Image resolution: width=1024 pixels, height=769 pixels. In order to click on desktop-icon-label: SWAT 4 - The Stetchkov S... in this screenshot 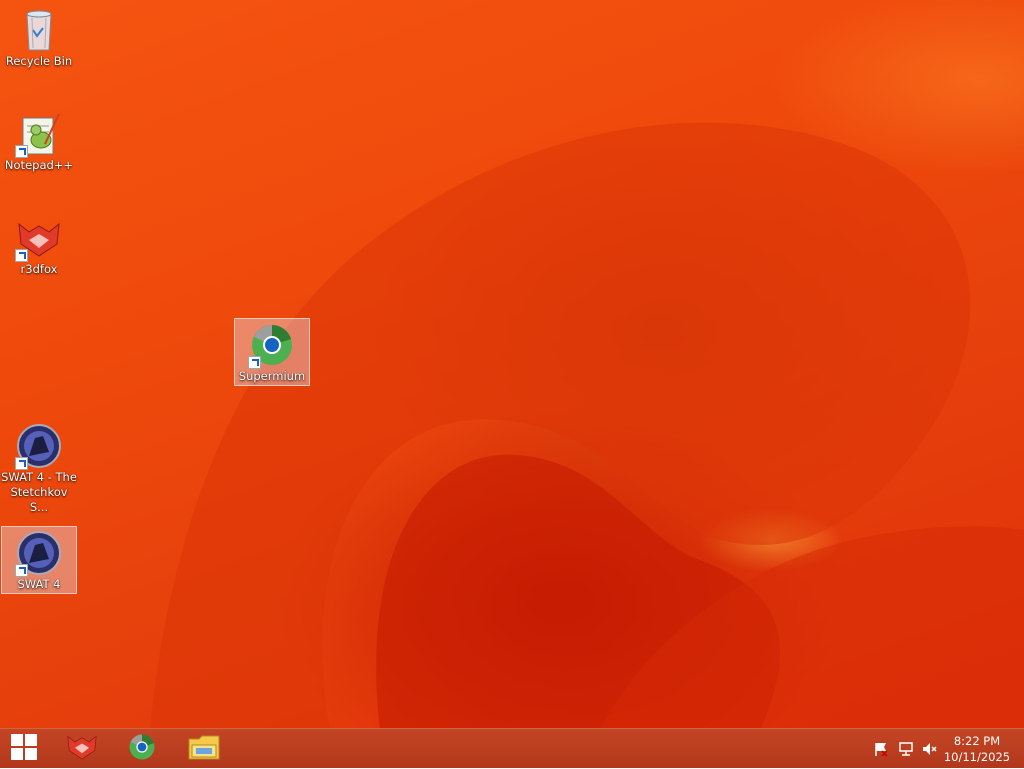, I will do `click(39, 492)`.